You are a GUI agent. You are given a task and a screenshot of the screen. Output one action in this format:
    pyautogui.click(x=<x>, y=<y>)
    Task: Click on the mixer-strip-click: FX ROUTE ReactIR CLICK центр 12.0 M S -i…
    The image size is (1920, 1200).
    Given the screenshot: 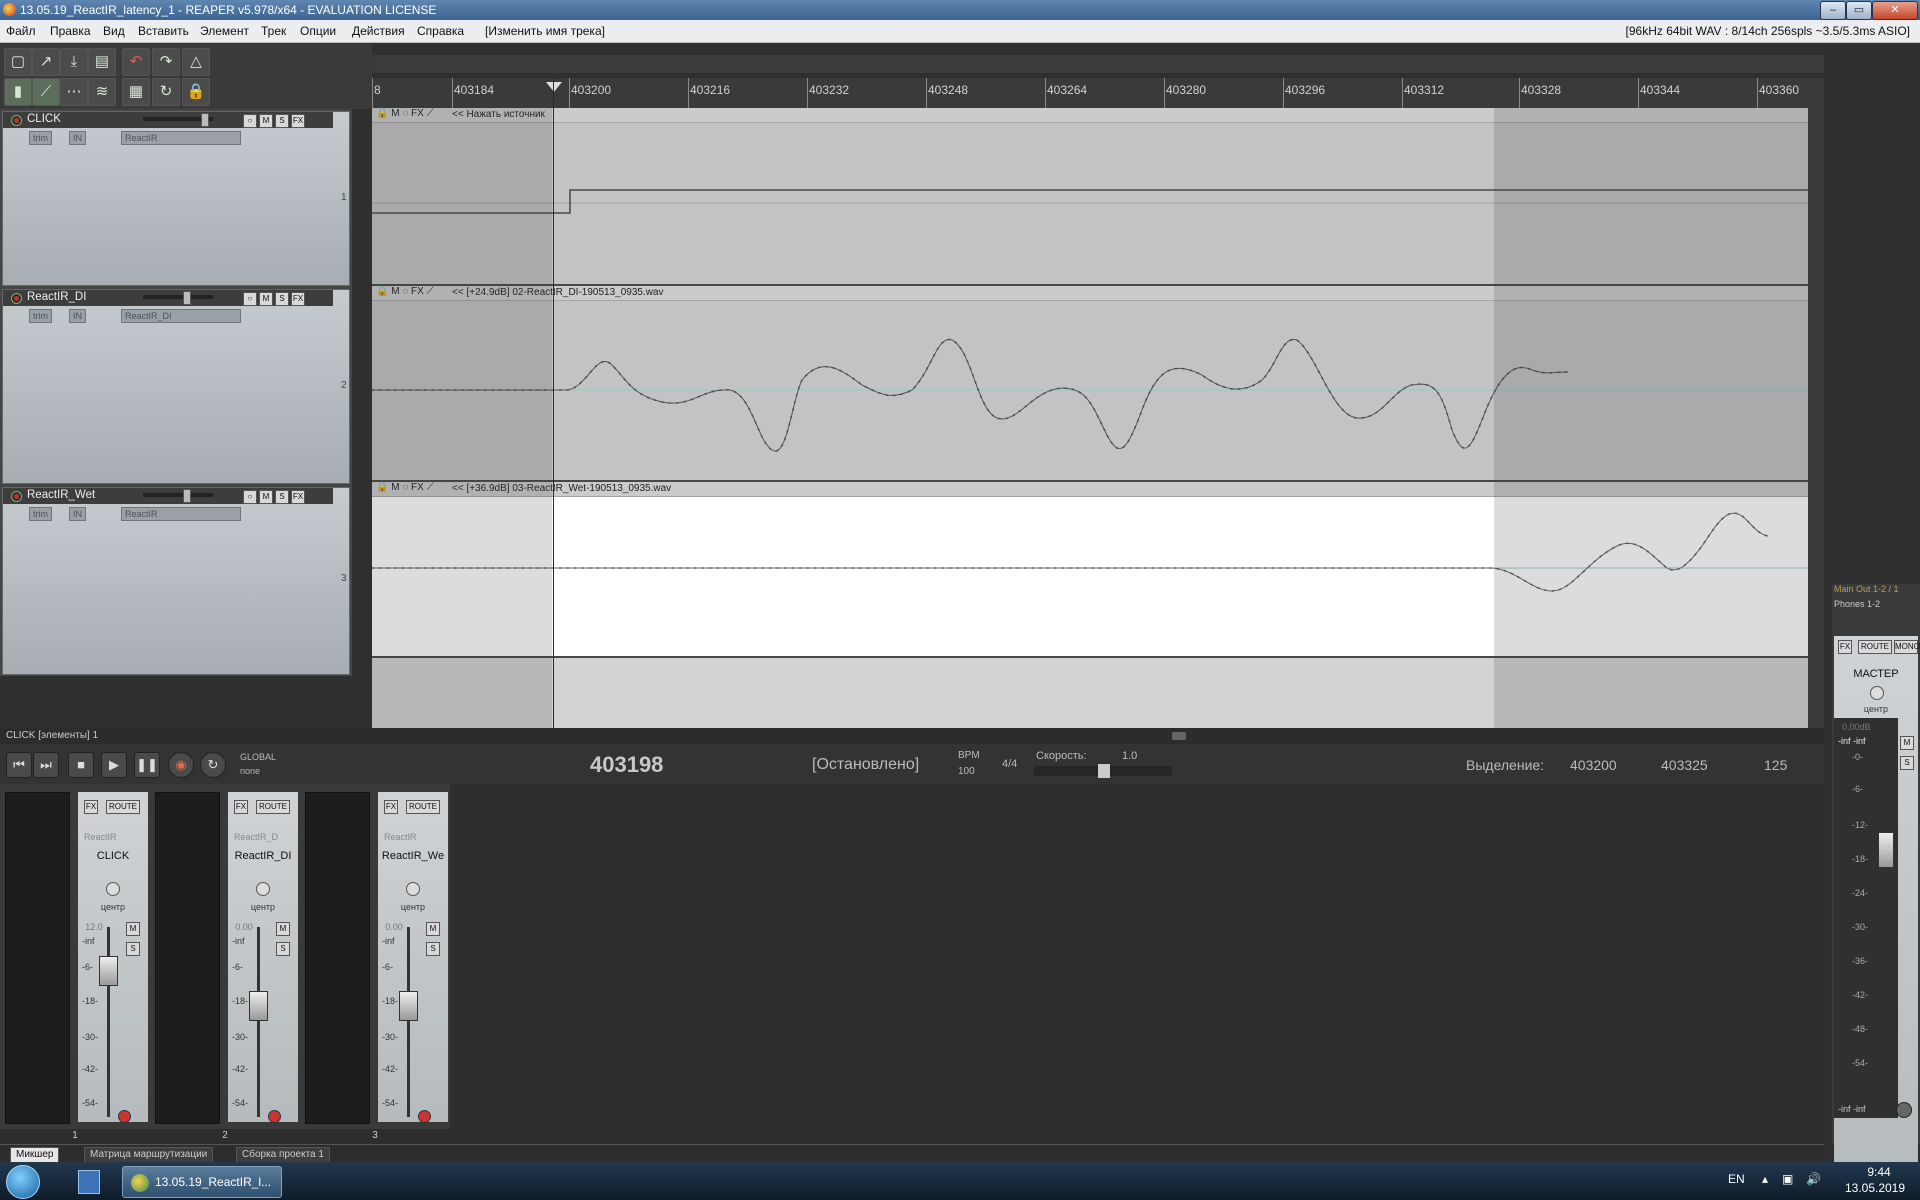 What is the action you would take?
    pyautogui.click(x=75, y=962)
    